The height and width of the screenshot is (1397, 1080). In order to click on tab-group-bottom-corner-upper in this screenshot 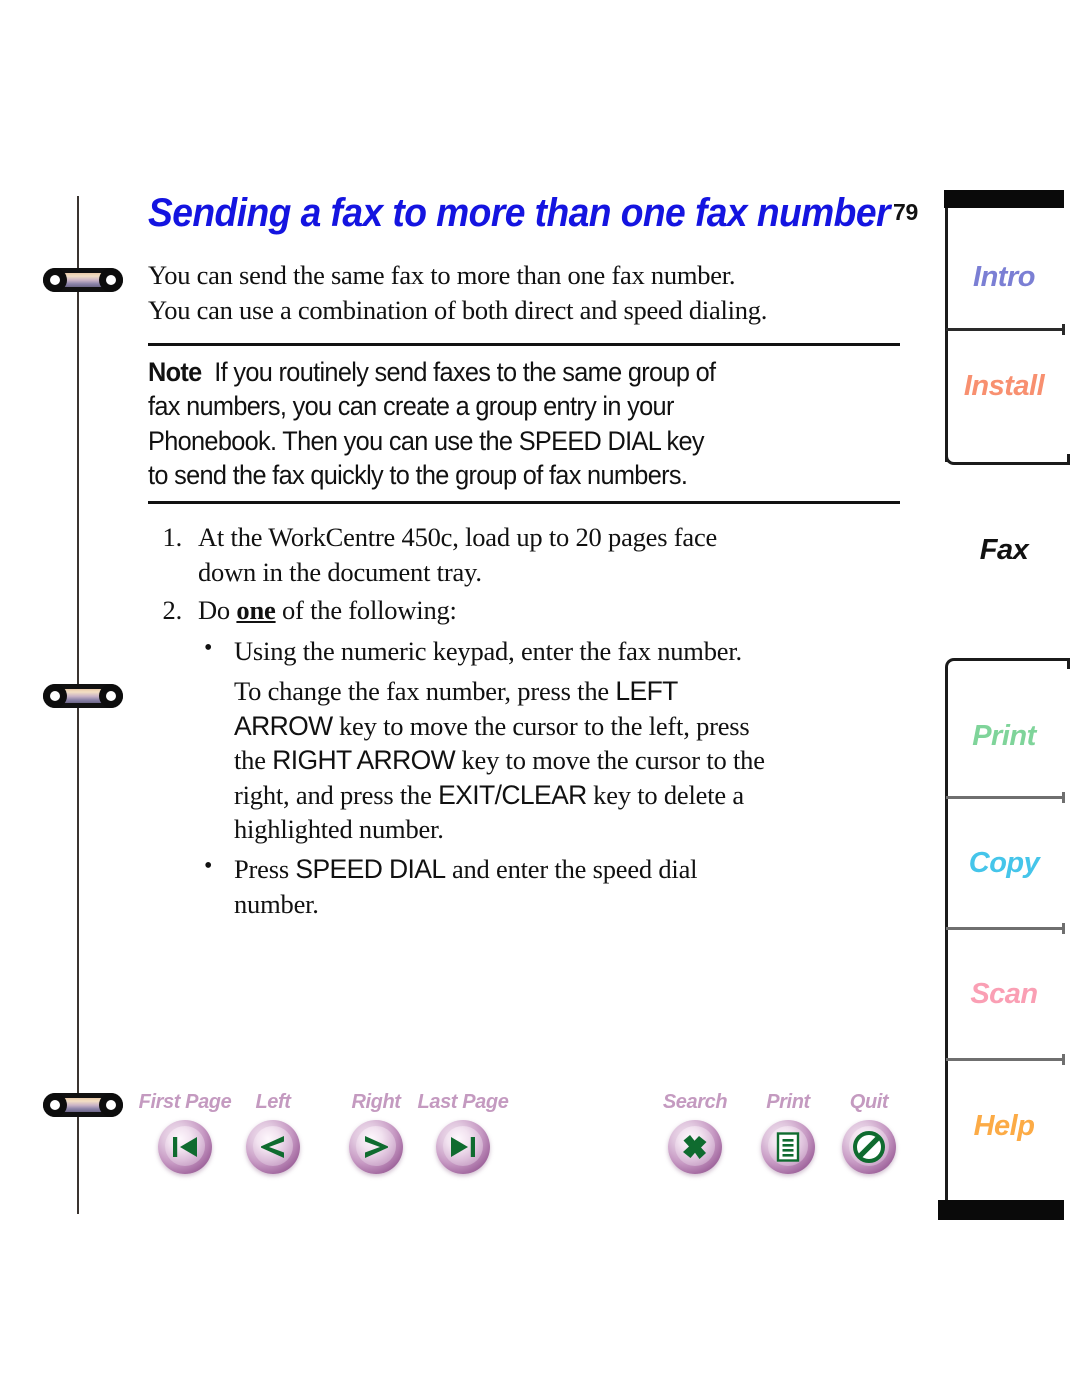, I will do `click(1007, 456)`.